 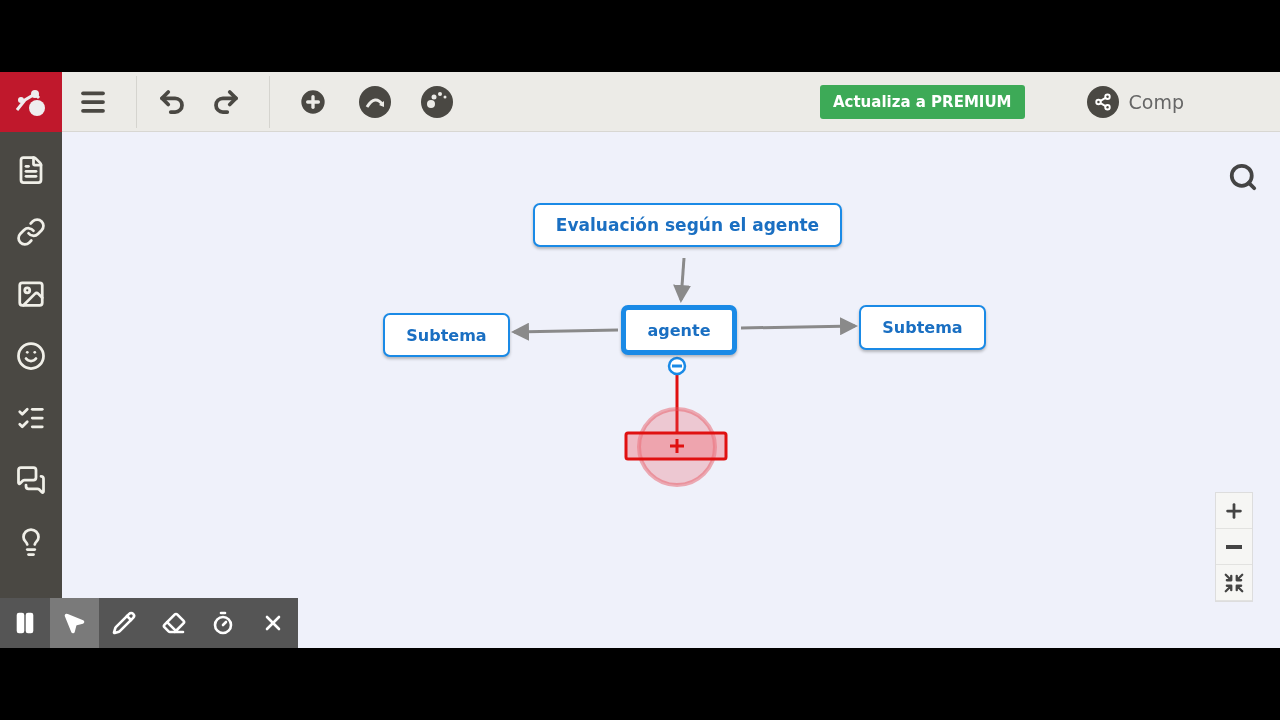 What do you see at coordinates (31, 356) in the screenshot?
I see `smiley-icon` at bounding box center [31, 356].